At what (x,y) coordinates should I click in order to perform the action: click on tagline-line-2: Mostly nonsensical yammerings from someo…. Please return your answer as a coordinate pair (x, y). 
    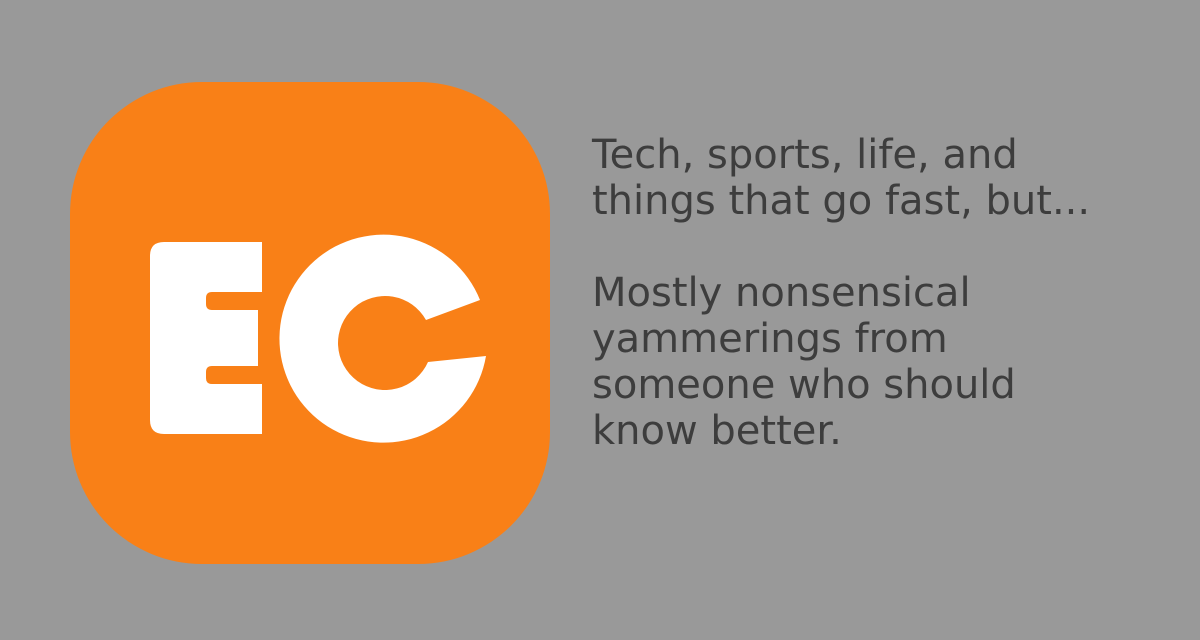
    Looking at the image, I should click on (804, 362).